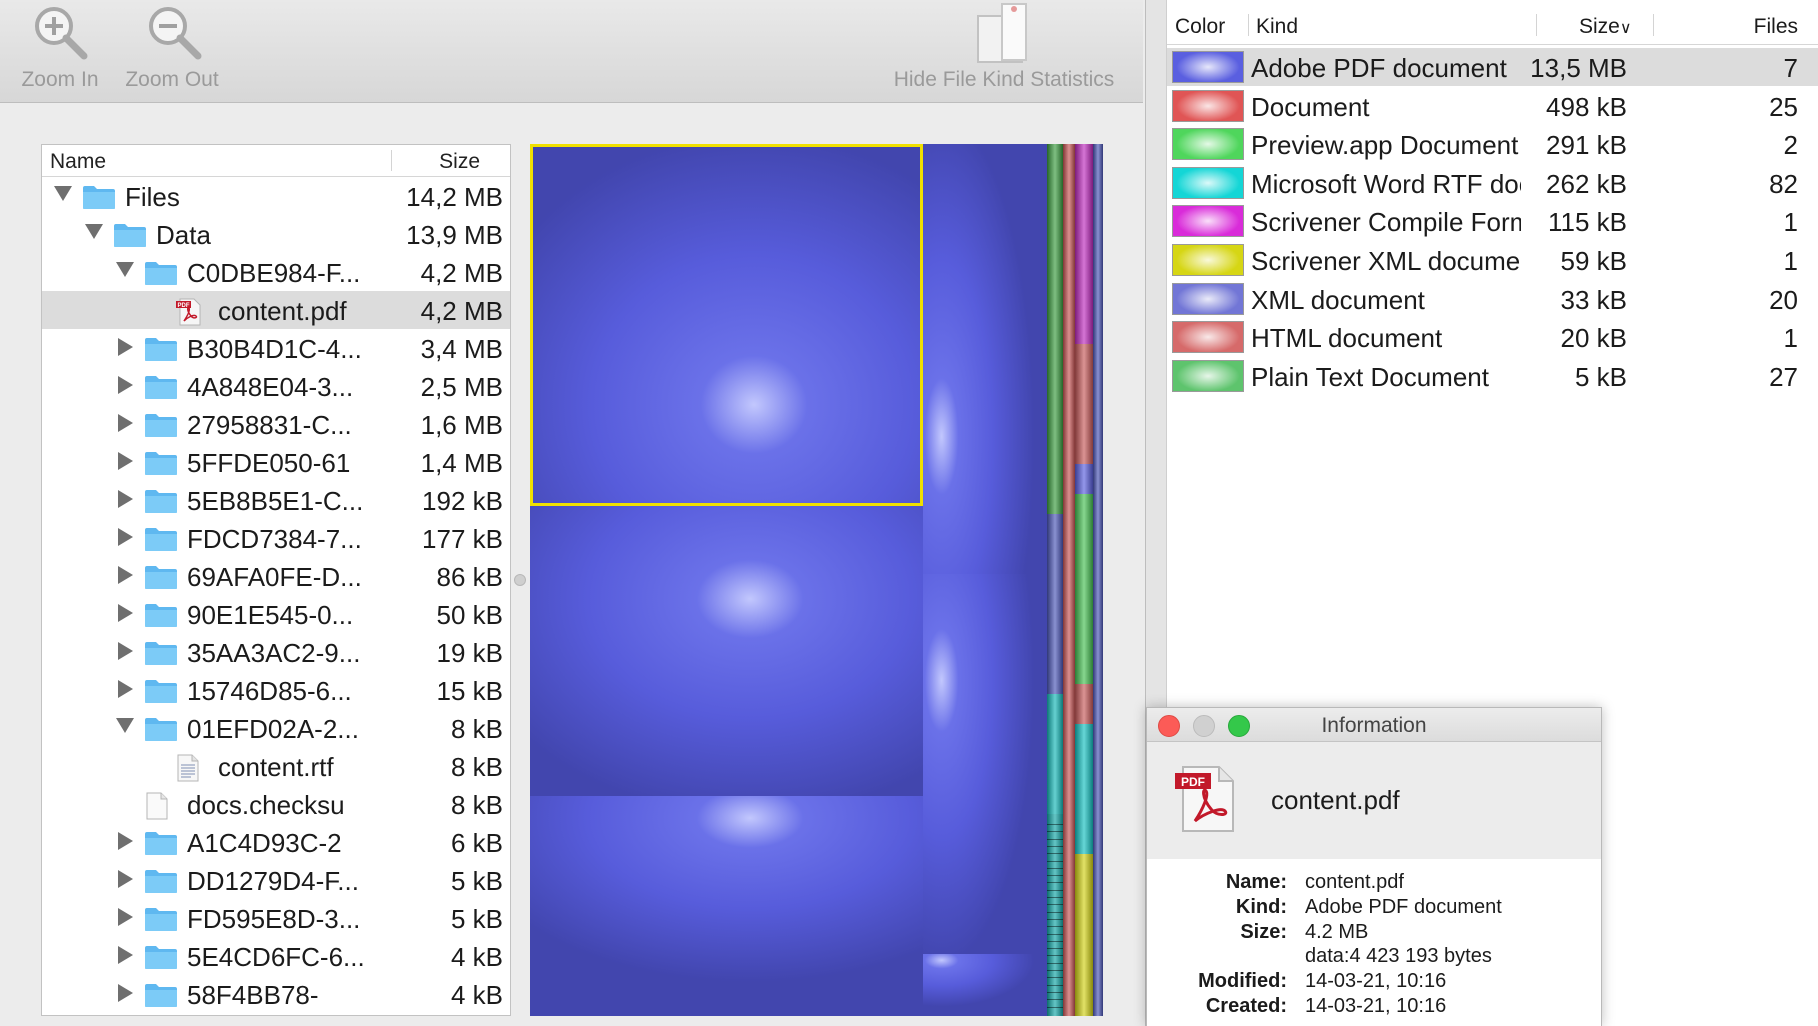  What do you see at coordinates (1374, 725) in the screenshot?
I see `information-title-bar: Information` at bounding box center [1374, 725].